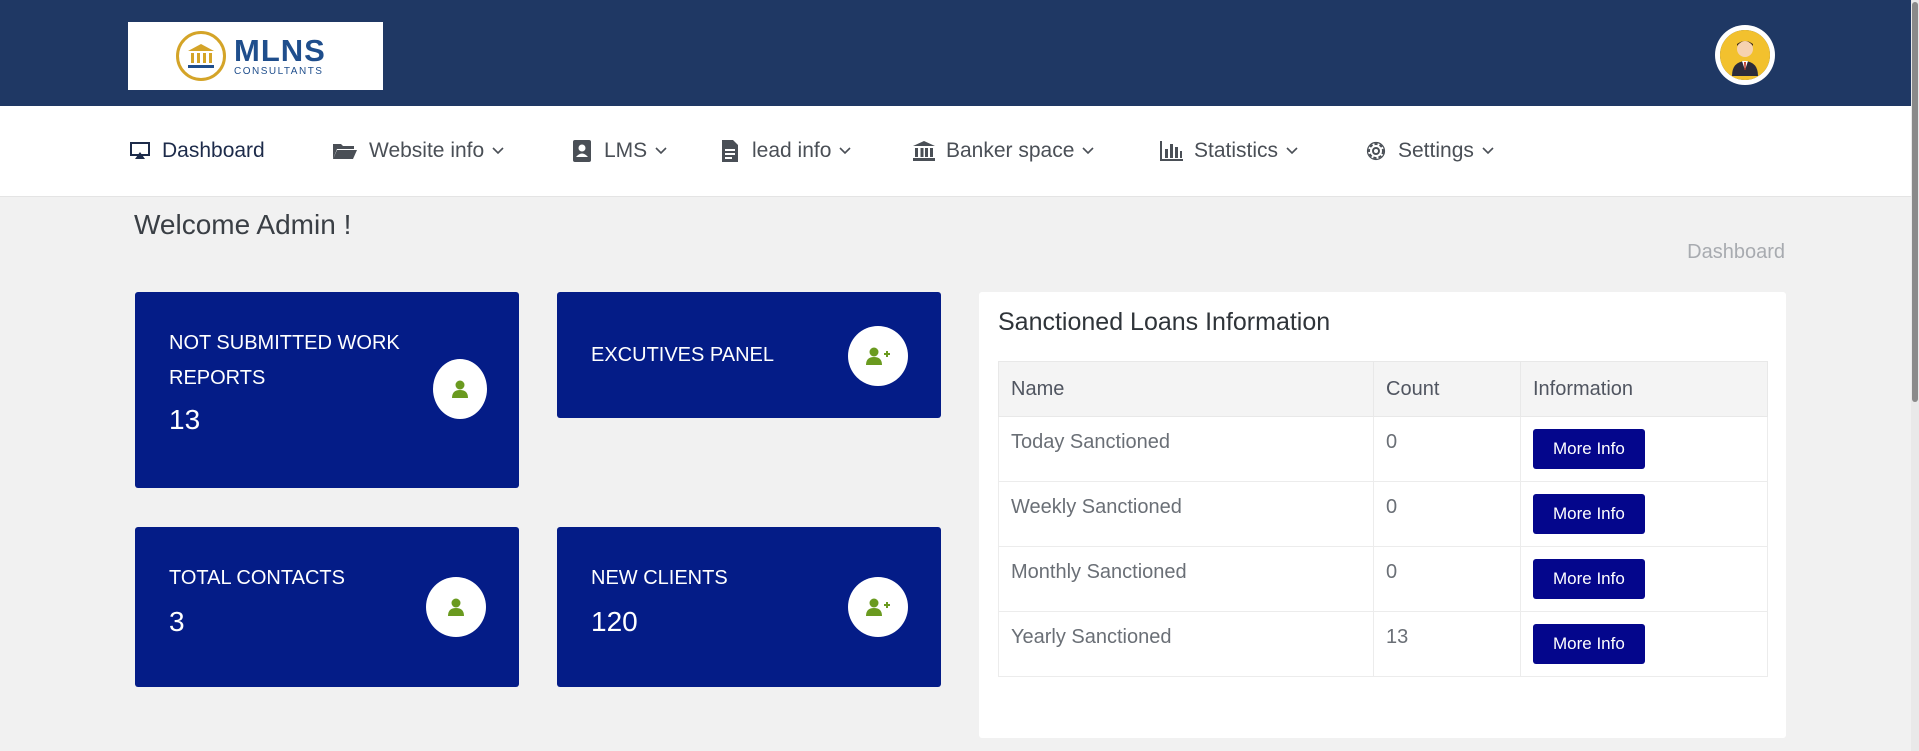  I want to click on bar-chart-icon, so click(1172, 151).